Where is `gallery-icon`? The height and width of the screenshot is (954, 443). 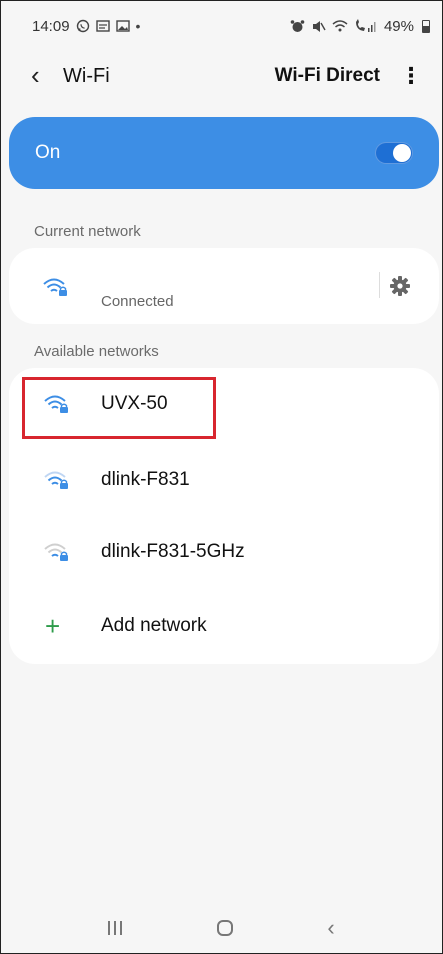 gallery-icon is located at coordinates (122, 26).